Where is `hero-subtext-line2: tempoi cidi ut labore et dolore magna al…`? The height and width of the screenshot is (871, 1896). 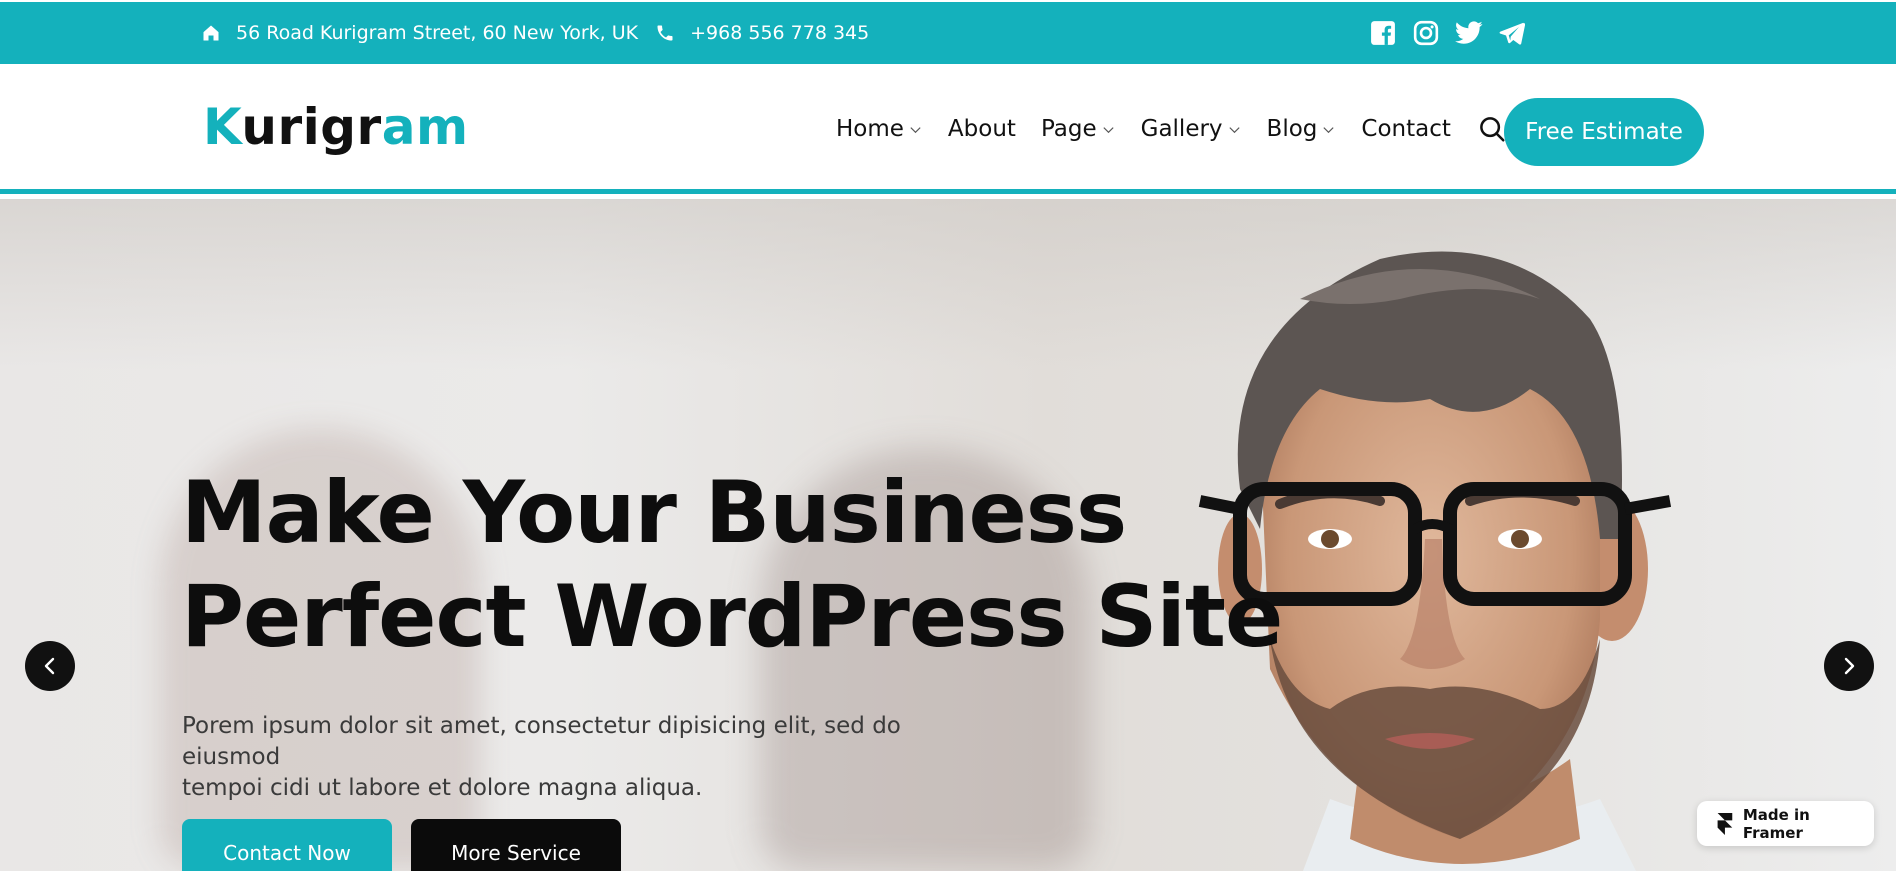
hero-subtext-line2: tempoi cidi ut labore et dolore magna al… is located at coordinates (442, 788).